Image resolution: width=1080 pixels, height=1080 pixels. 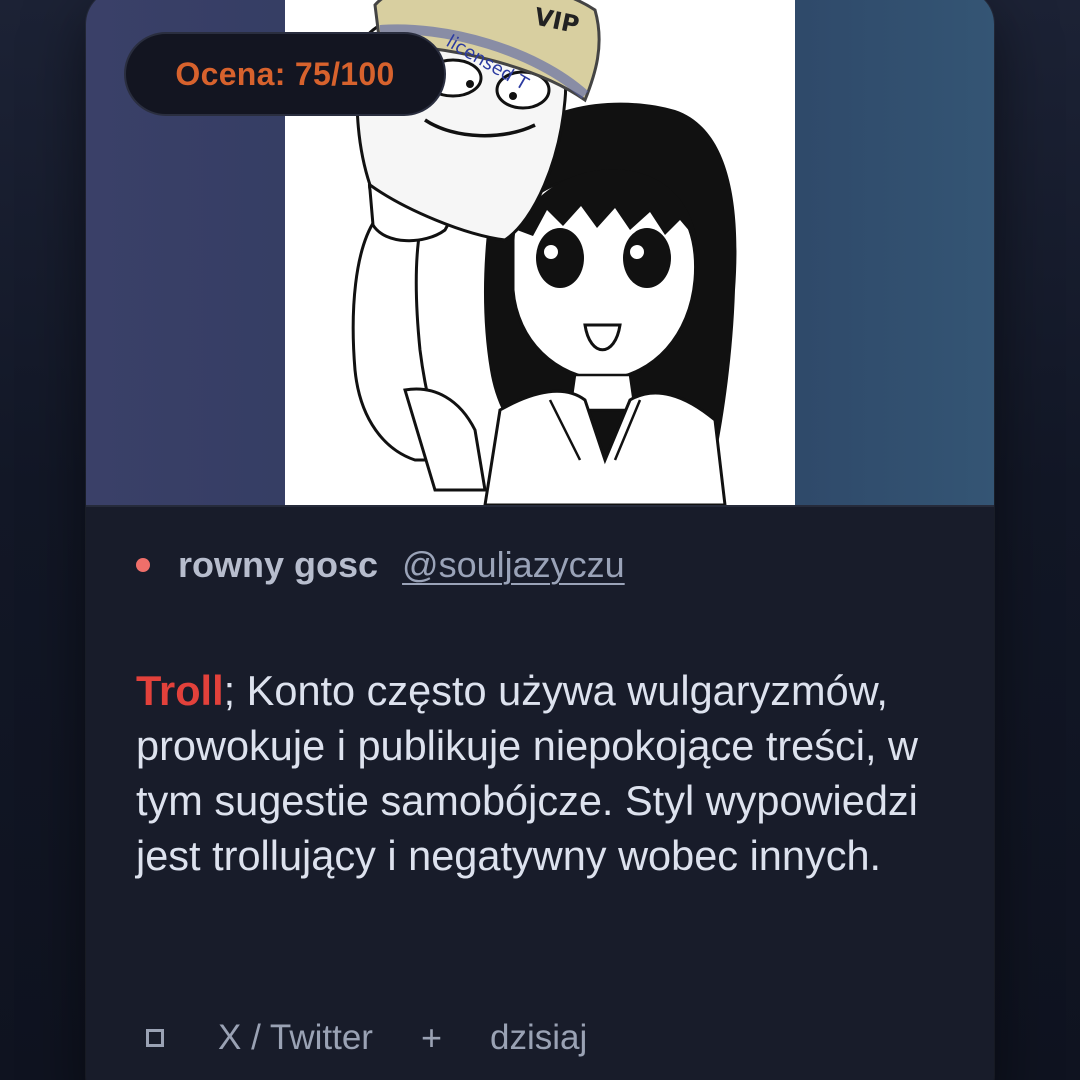 I want to click on classification-tag: Troll, so click(x=180, y=690).